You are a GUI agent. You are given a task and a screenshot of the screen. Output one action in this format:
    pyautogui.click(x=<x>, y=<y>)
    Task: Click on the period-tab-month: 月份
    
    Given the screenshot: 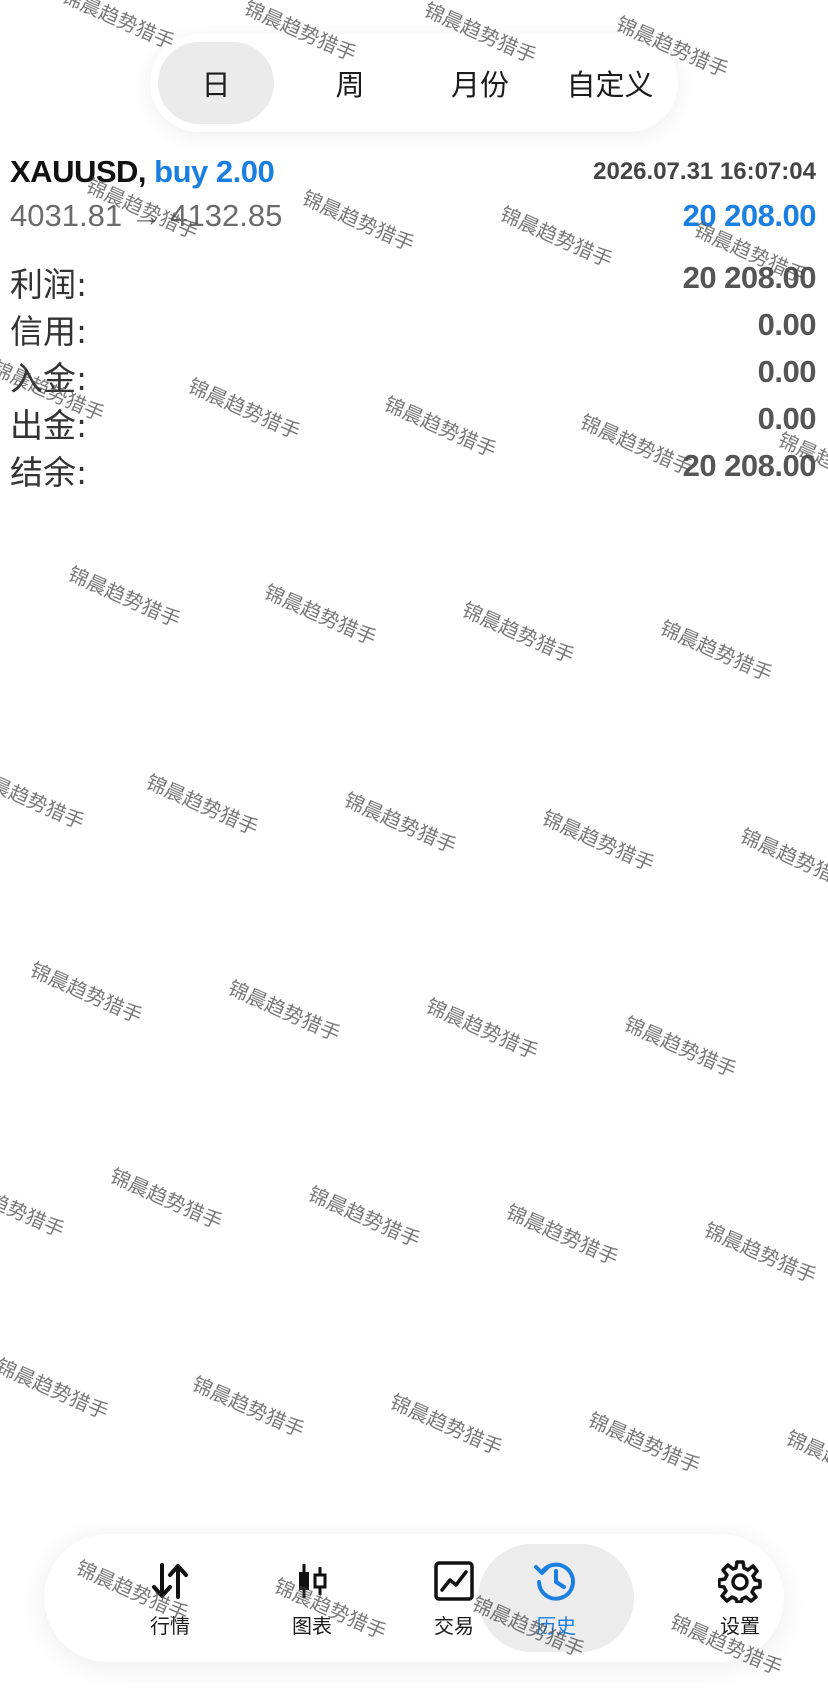 What is the action you would take?
    pyautogui.click(x=480, y=83)
    